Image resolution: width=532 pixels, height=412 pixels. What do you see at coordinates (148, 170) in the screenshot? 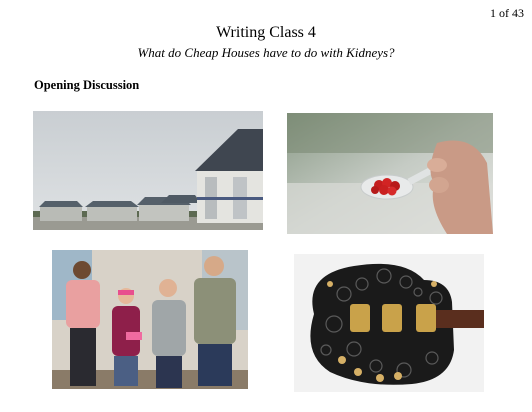
I see `houses-photo` at bounding box center [148, 170].